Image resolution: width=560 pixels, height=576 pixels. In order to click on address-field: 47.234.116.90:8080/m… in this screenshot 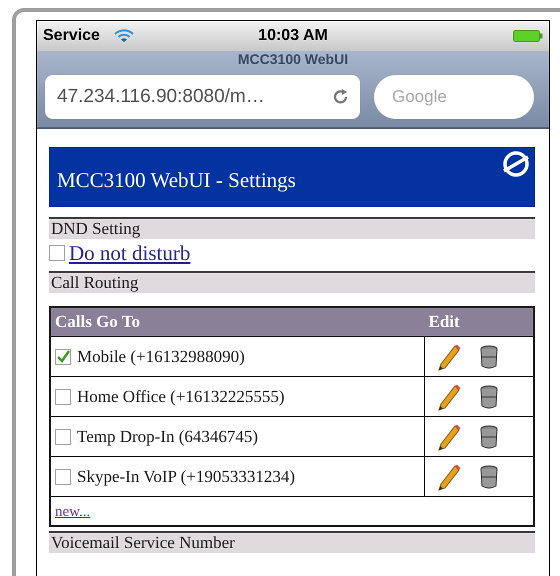, I will do `click(202, 97)`.